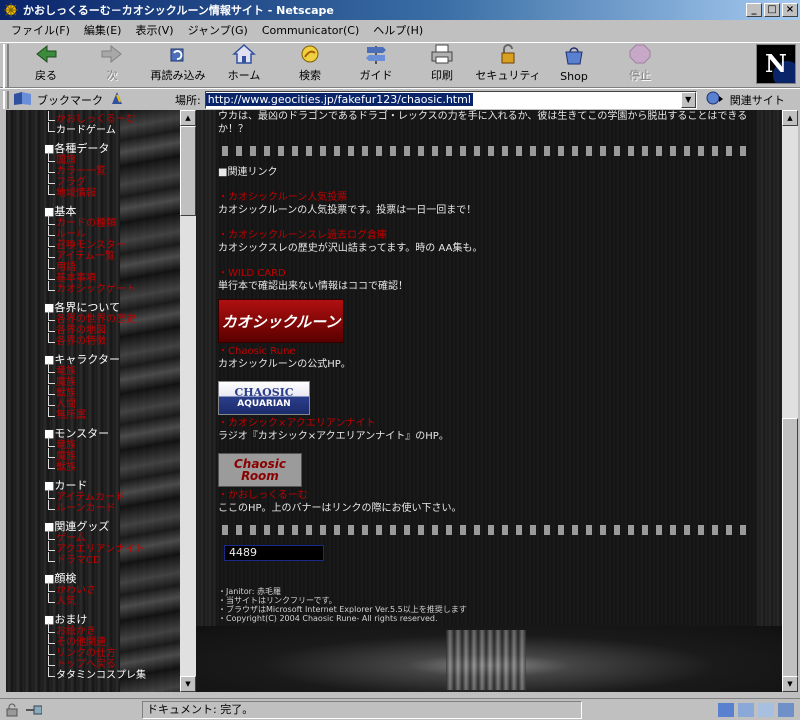  What do you see at coordinates (188, 401) in the screenshot?
I see `sidebar-scrollbar: ▲ ▼` at bounding box center [188, 401].